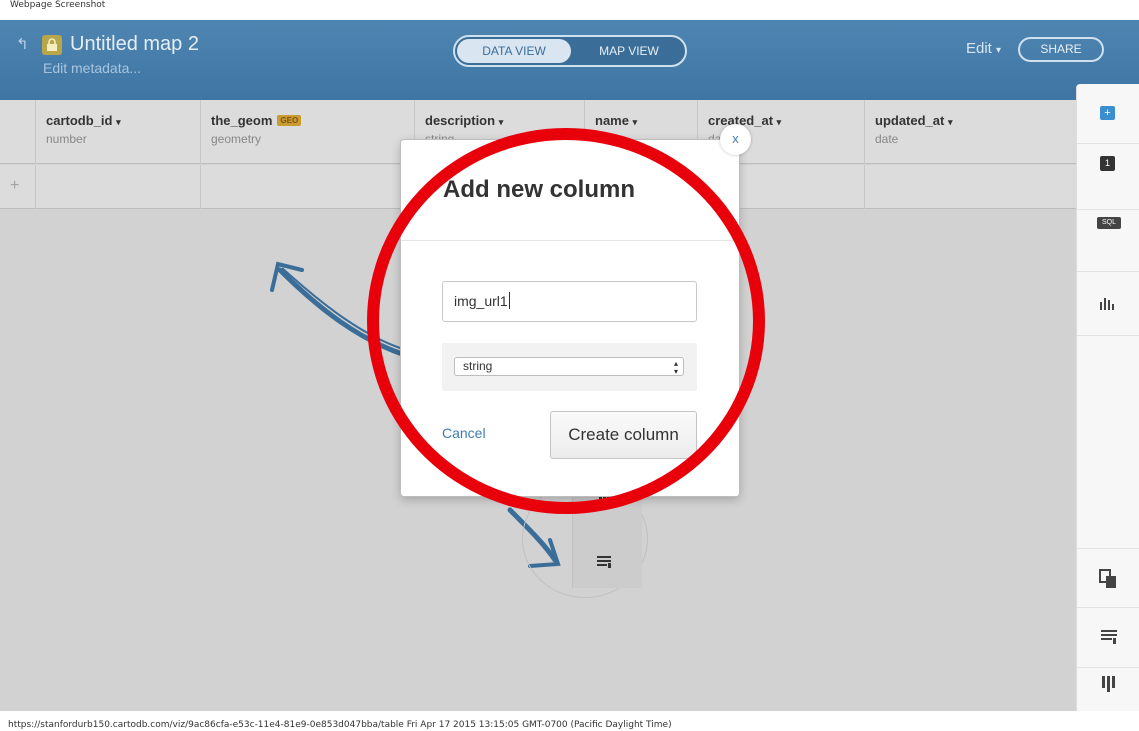  What do you see at coordinates (514, 51) in the screenshot?
I see `data-view-tab: DATA VIEW` at bounding box center [514, 51].